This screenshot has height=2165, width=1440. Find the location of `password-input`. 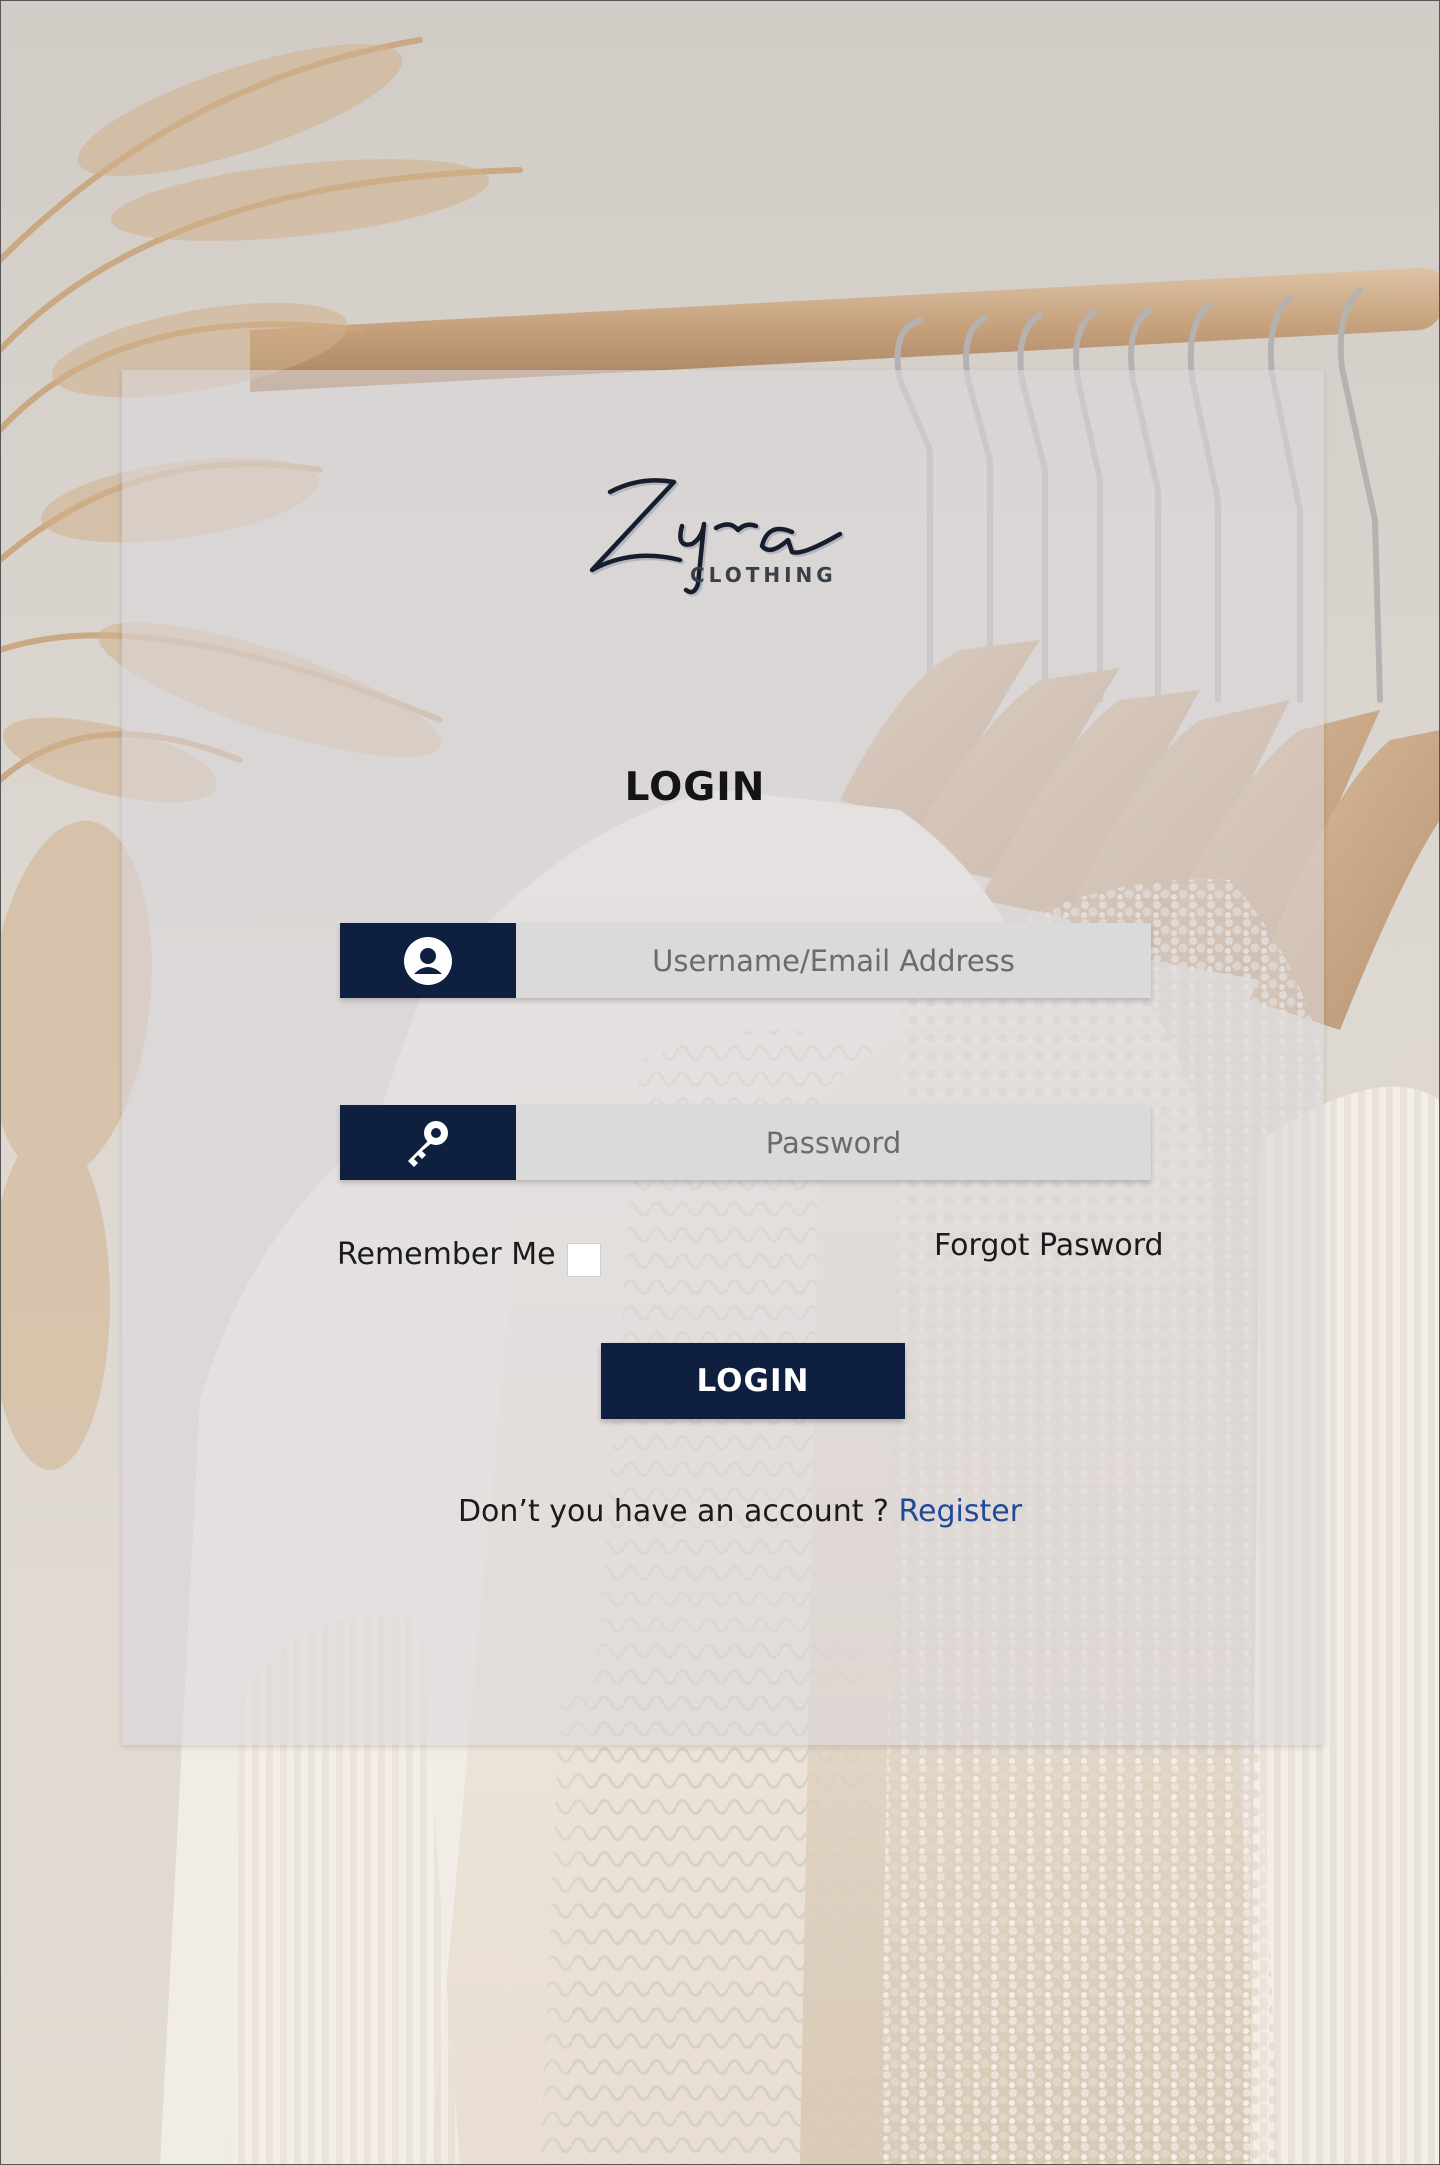

password-input is located at coordinates (833, 1142).